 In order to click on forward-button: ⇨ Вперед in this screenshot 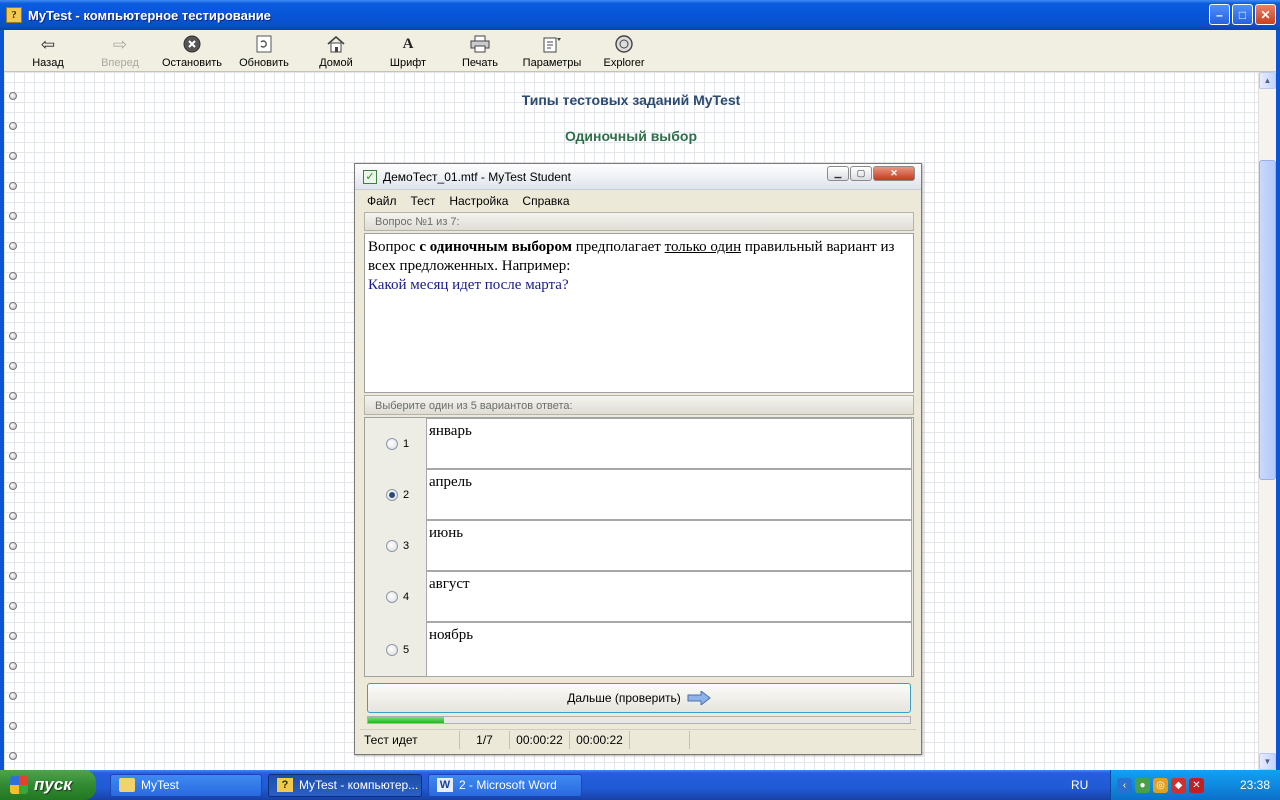, I will do `click(120, 50)`.